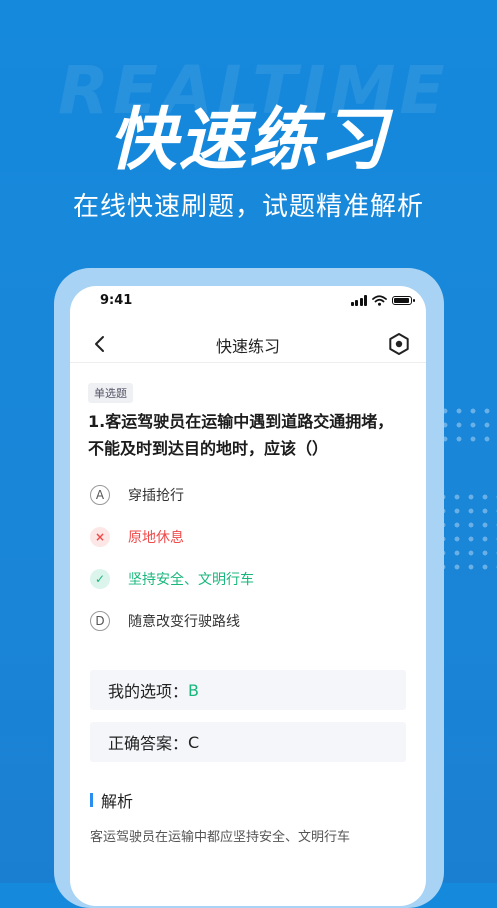 This screenshot has height=908, width=497. What do you see at coordinates (100, 579) in the screenshot?
I see `correct-check-icon: ✓` at bounding box center [100, 579].